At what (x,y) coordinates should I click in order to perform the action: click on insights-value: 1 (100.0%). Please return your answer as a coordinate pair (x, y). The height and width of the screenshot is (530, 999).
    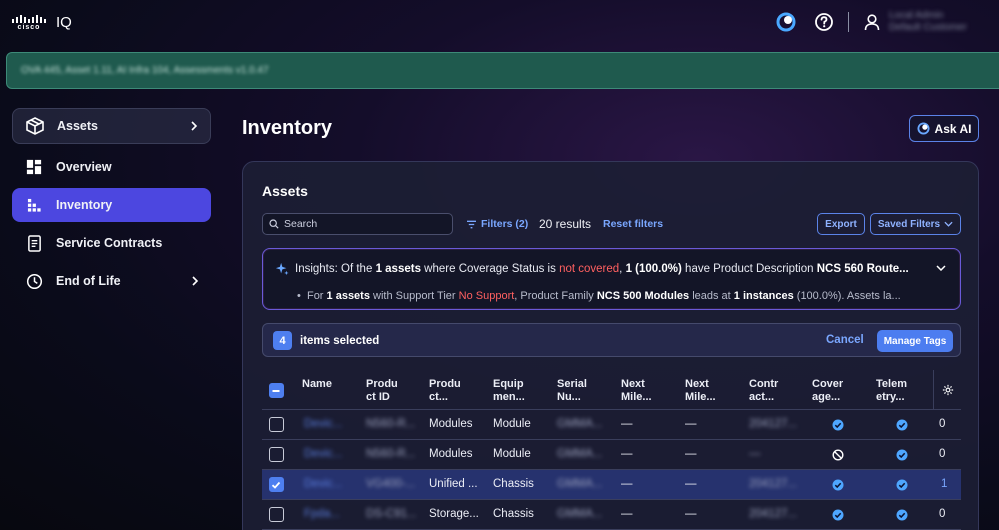
    Looking at the image, I should click on (653, 269).